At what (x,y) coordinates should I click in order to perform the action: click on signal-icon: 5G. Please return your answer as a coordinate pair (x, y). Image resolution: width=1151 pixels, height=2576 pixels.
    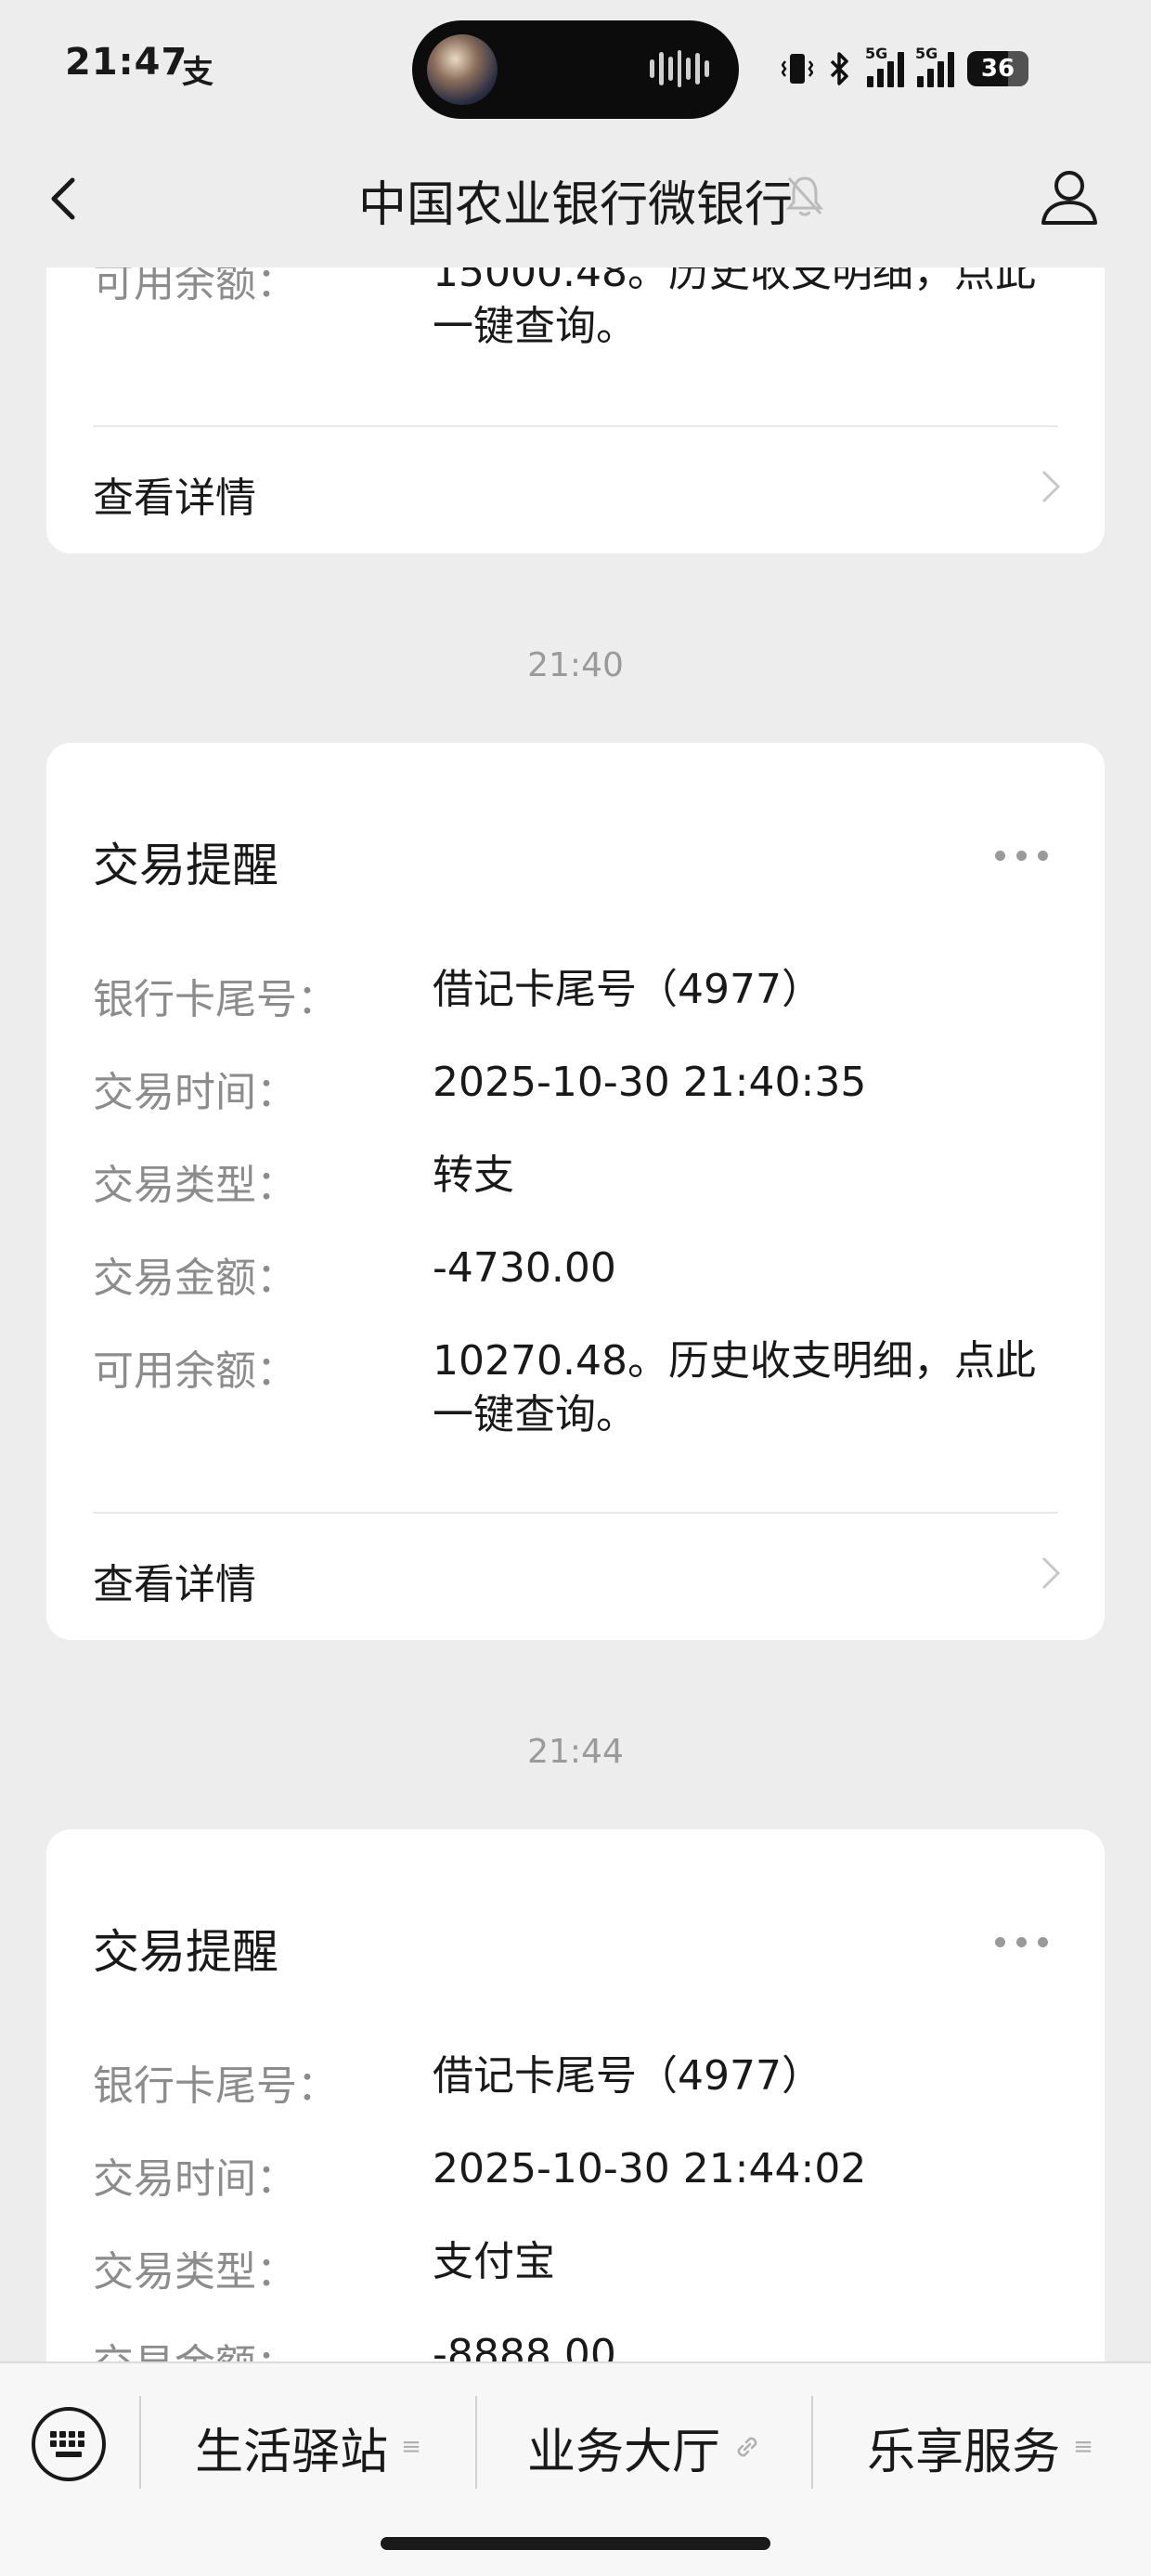
    Looking at the image, I should click on (884, 66).